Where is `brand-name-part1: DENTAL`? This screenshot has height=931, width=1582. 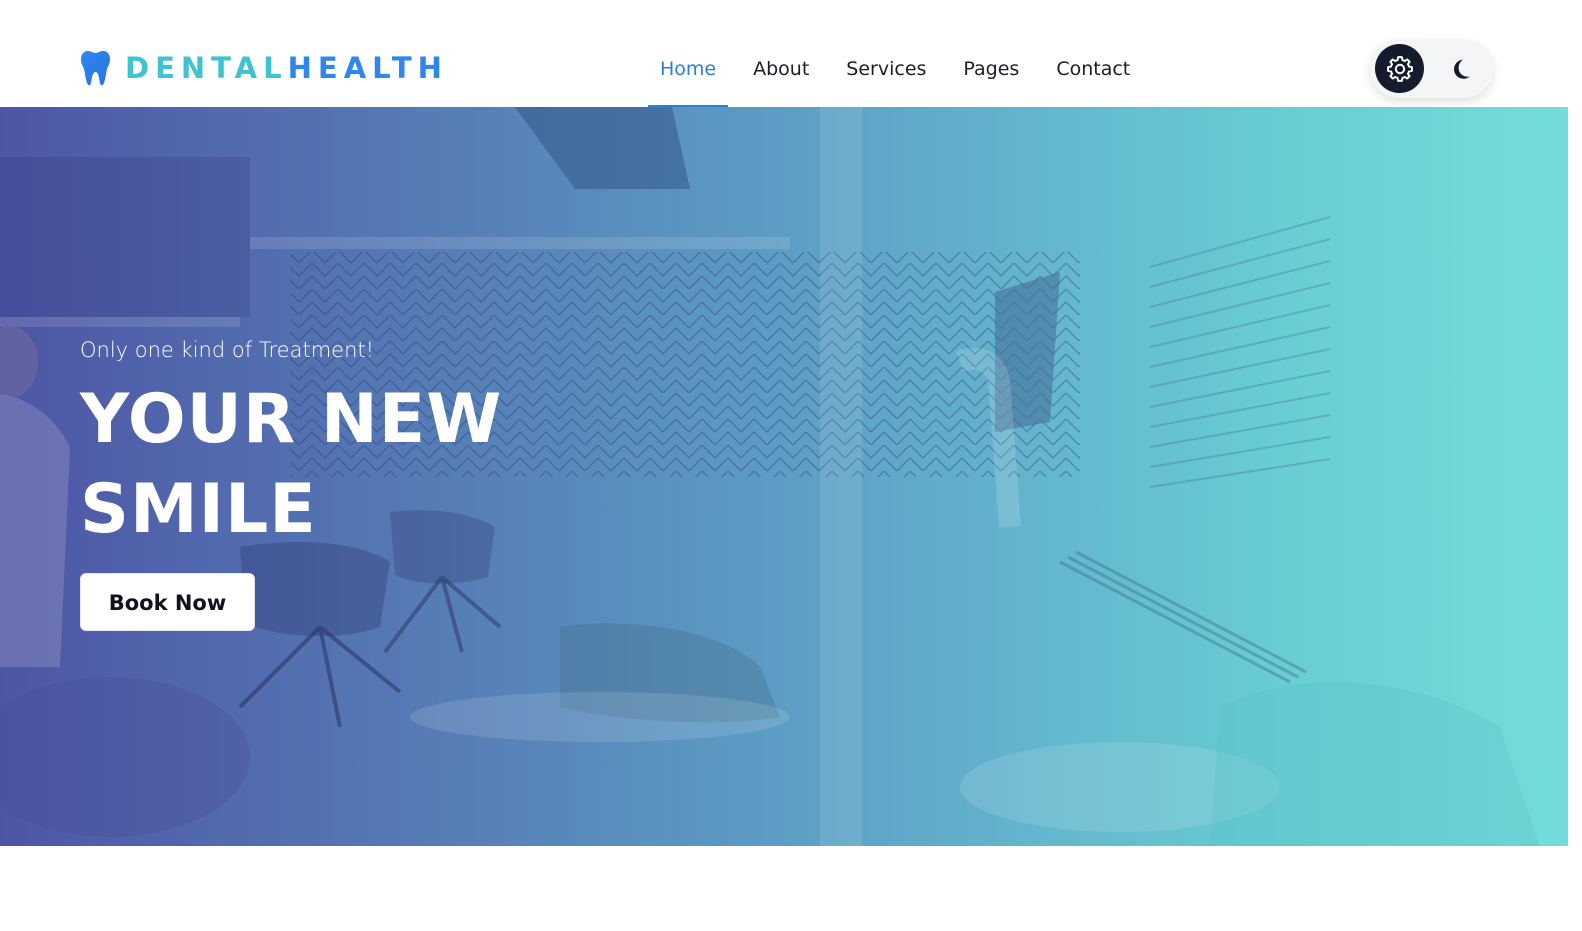
brand-name-part1: DENTAL is located at coordinates (206, 68).